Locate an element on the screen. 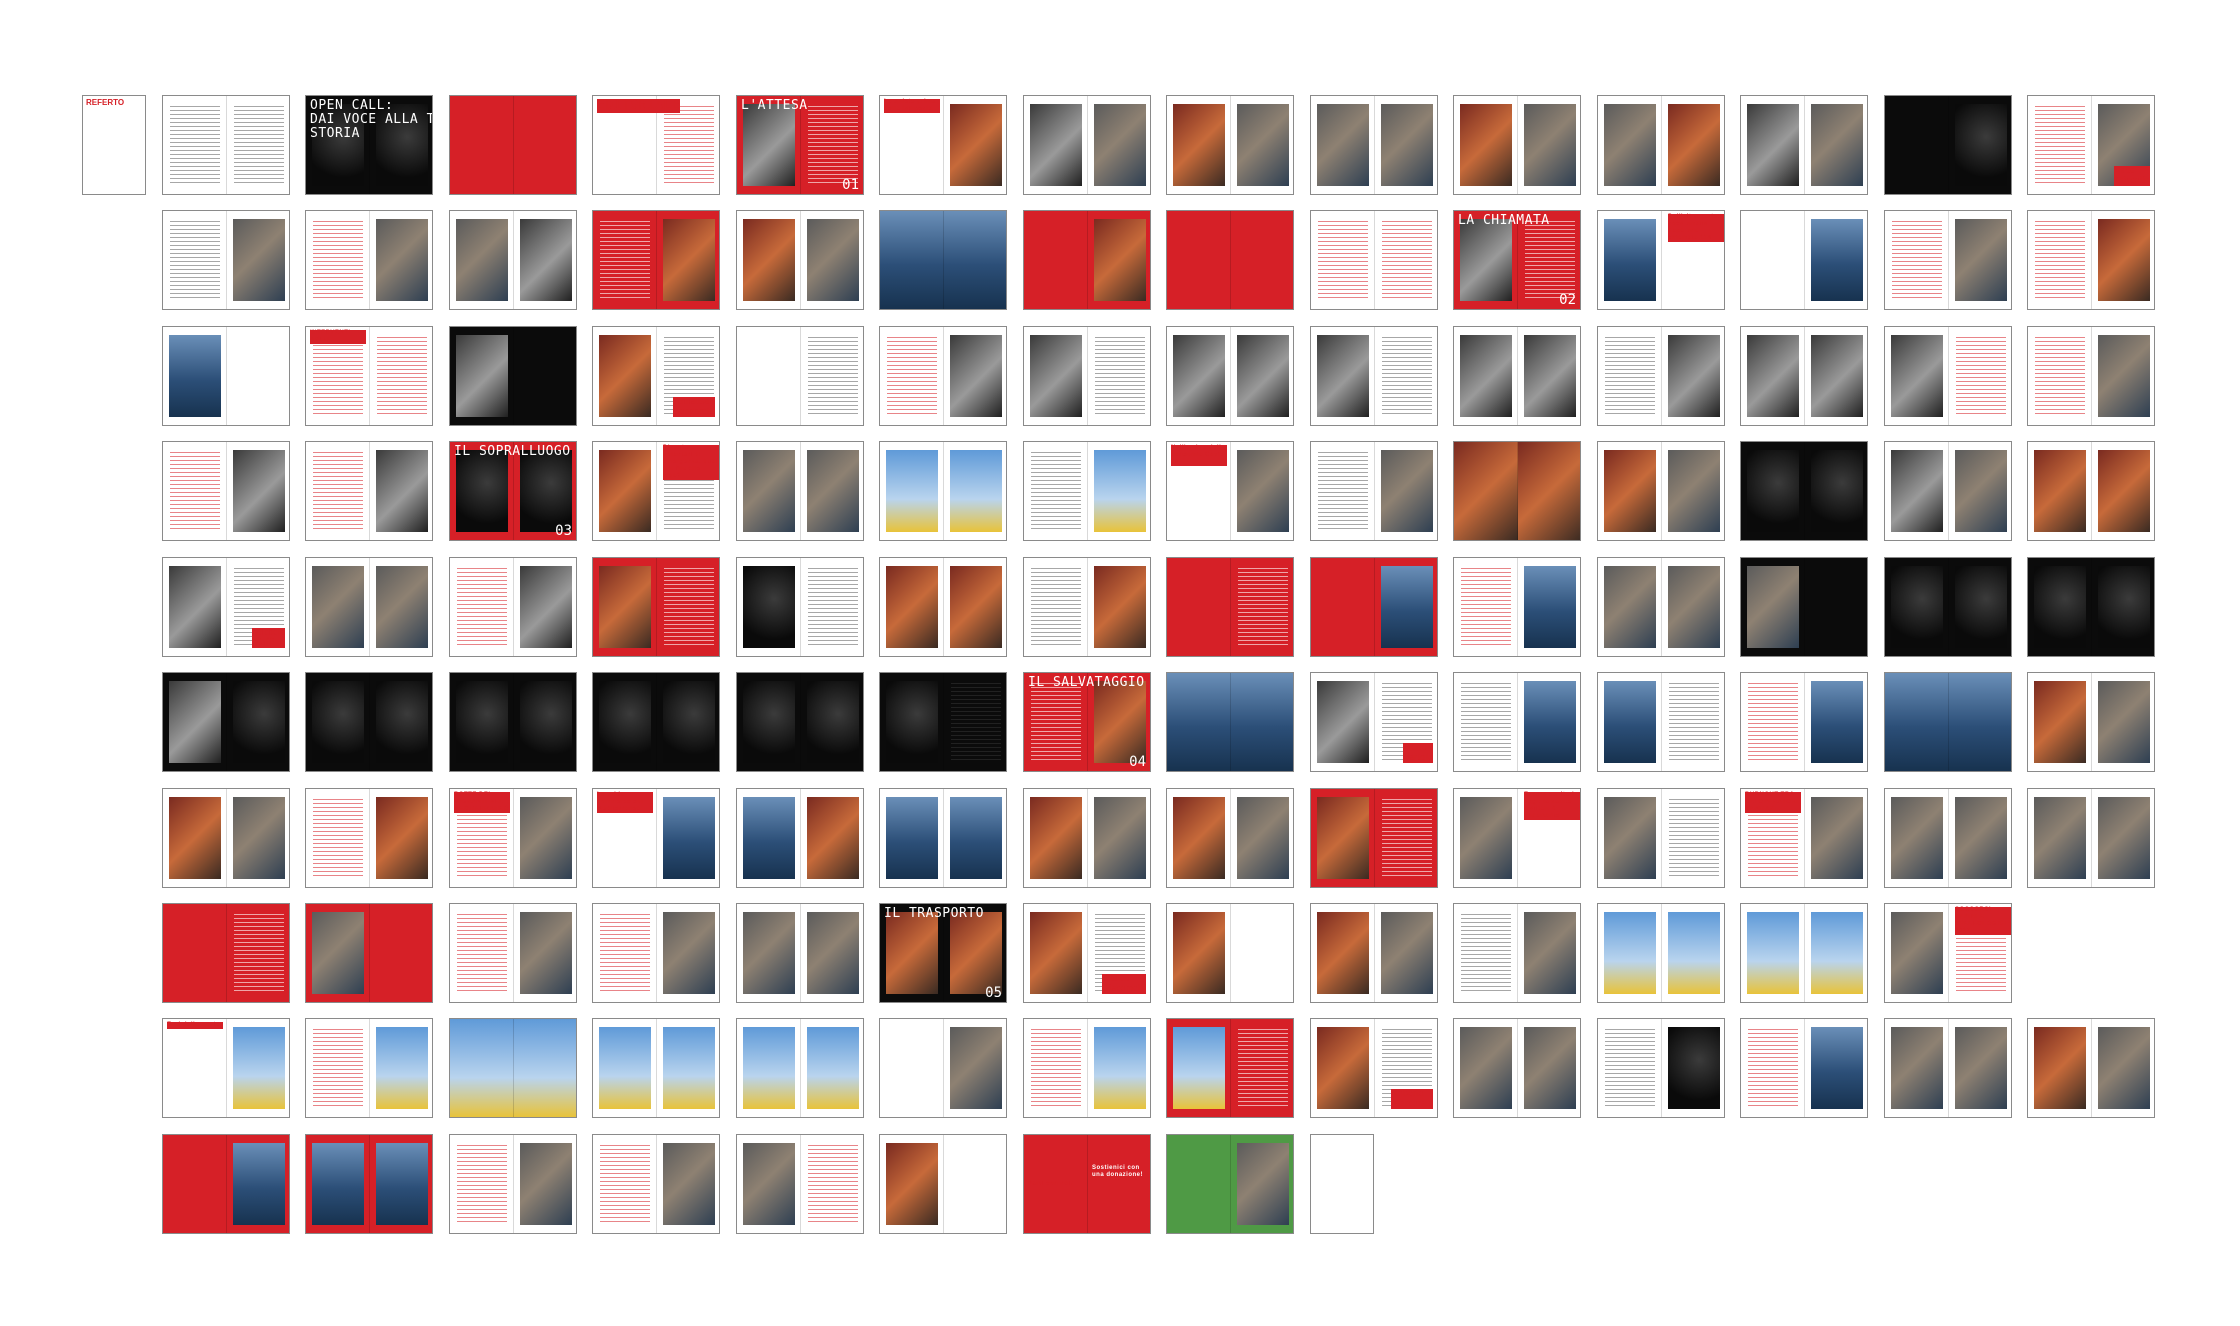 The image size is (2240, 1326). page-spread: L'ATTESA 01 is located at coordinates (800, 145).